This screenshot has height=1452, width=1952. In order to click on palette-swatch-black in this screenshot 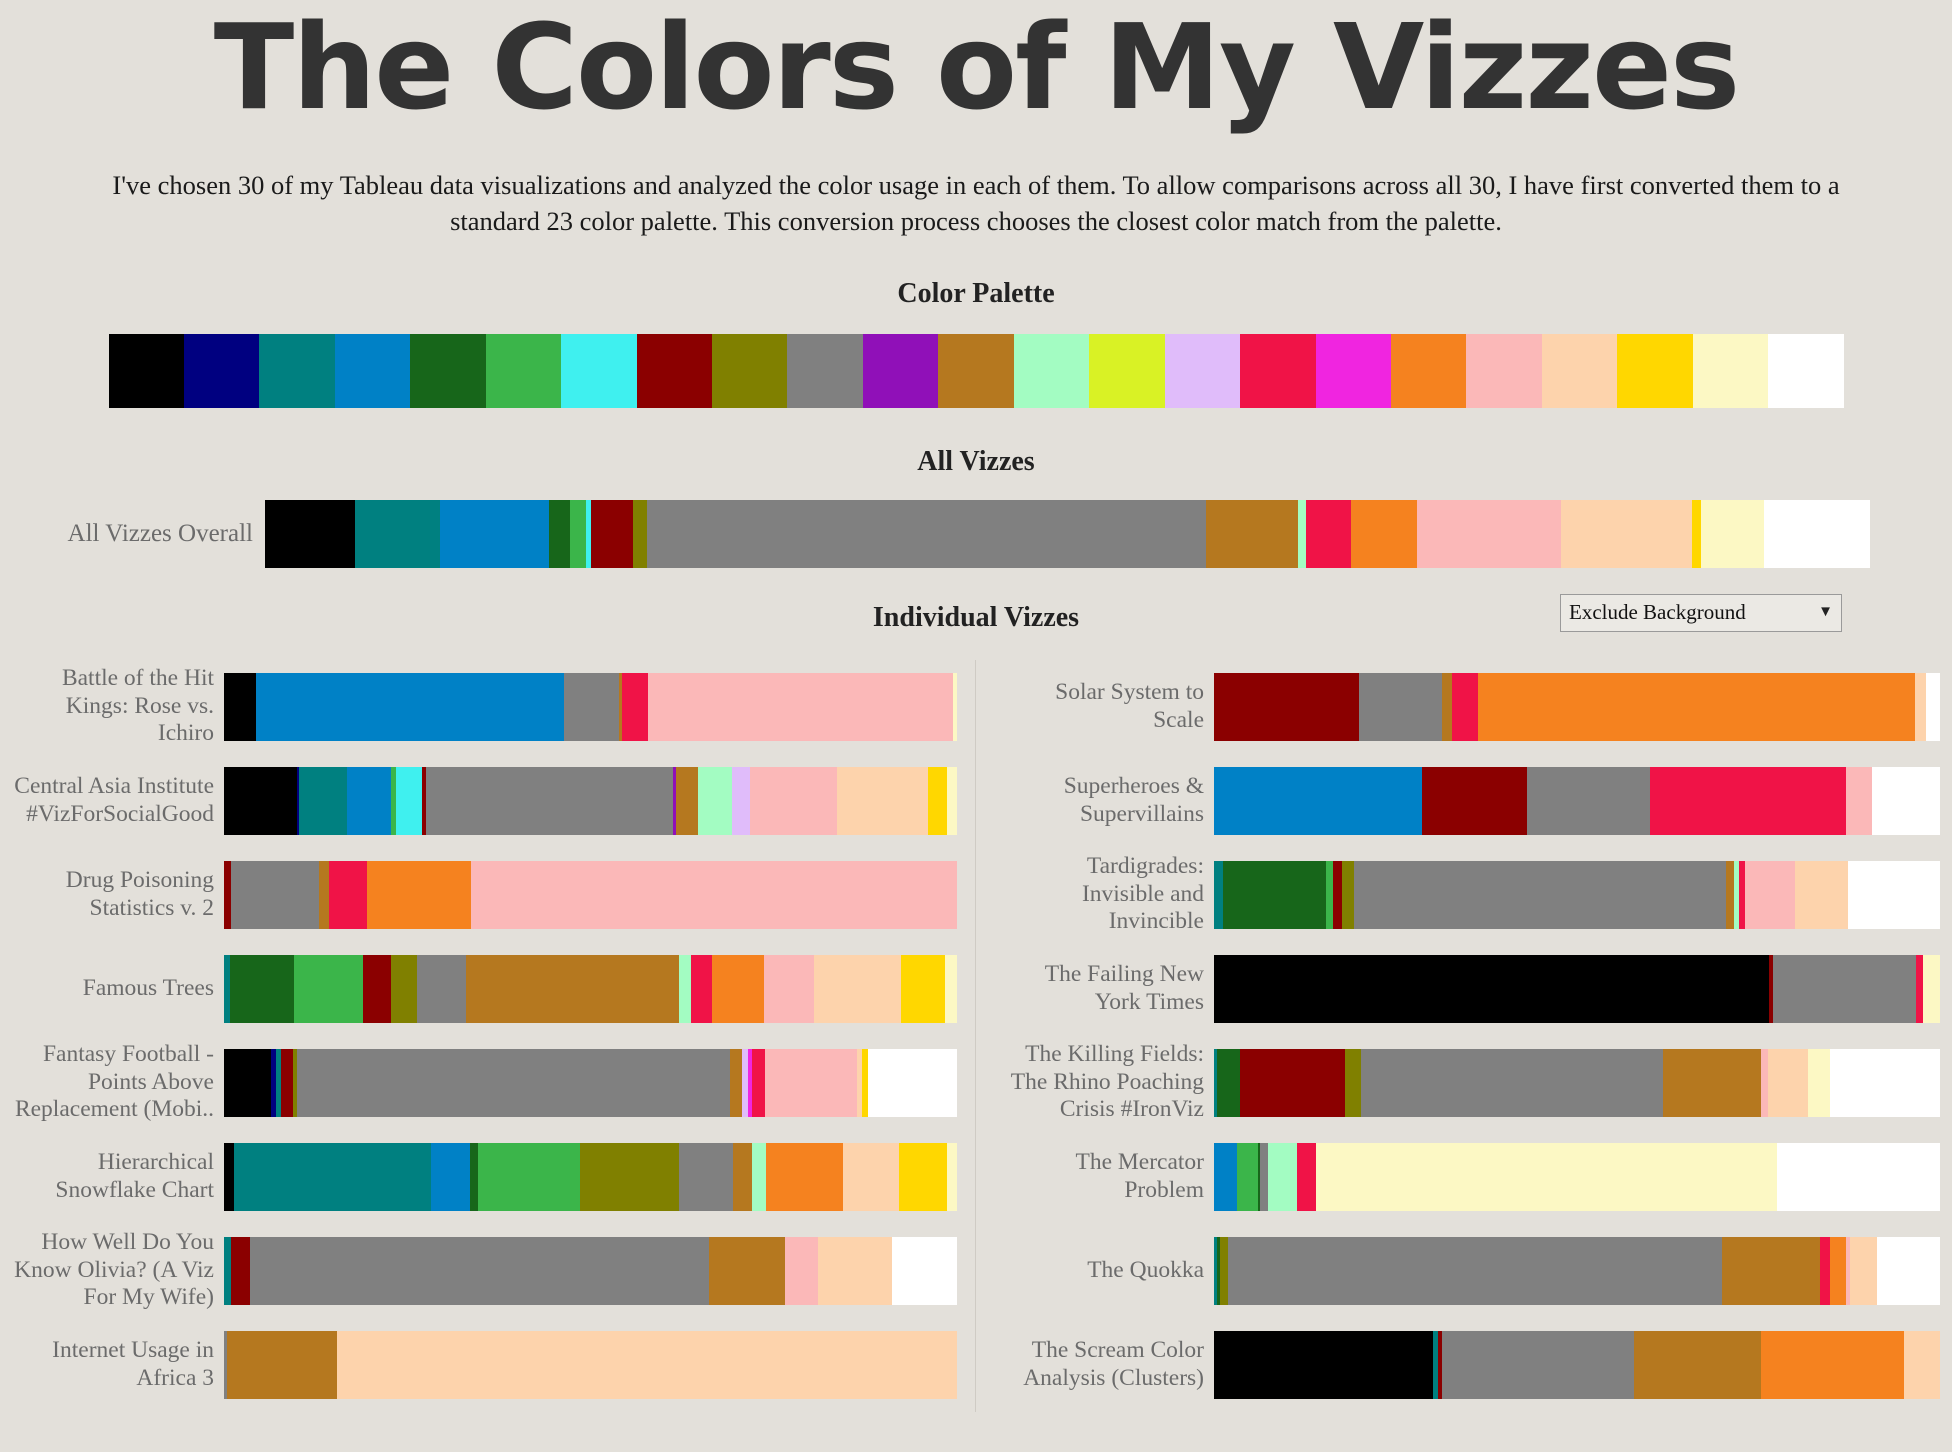, I will do `click(146, 370)`.